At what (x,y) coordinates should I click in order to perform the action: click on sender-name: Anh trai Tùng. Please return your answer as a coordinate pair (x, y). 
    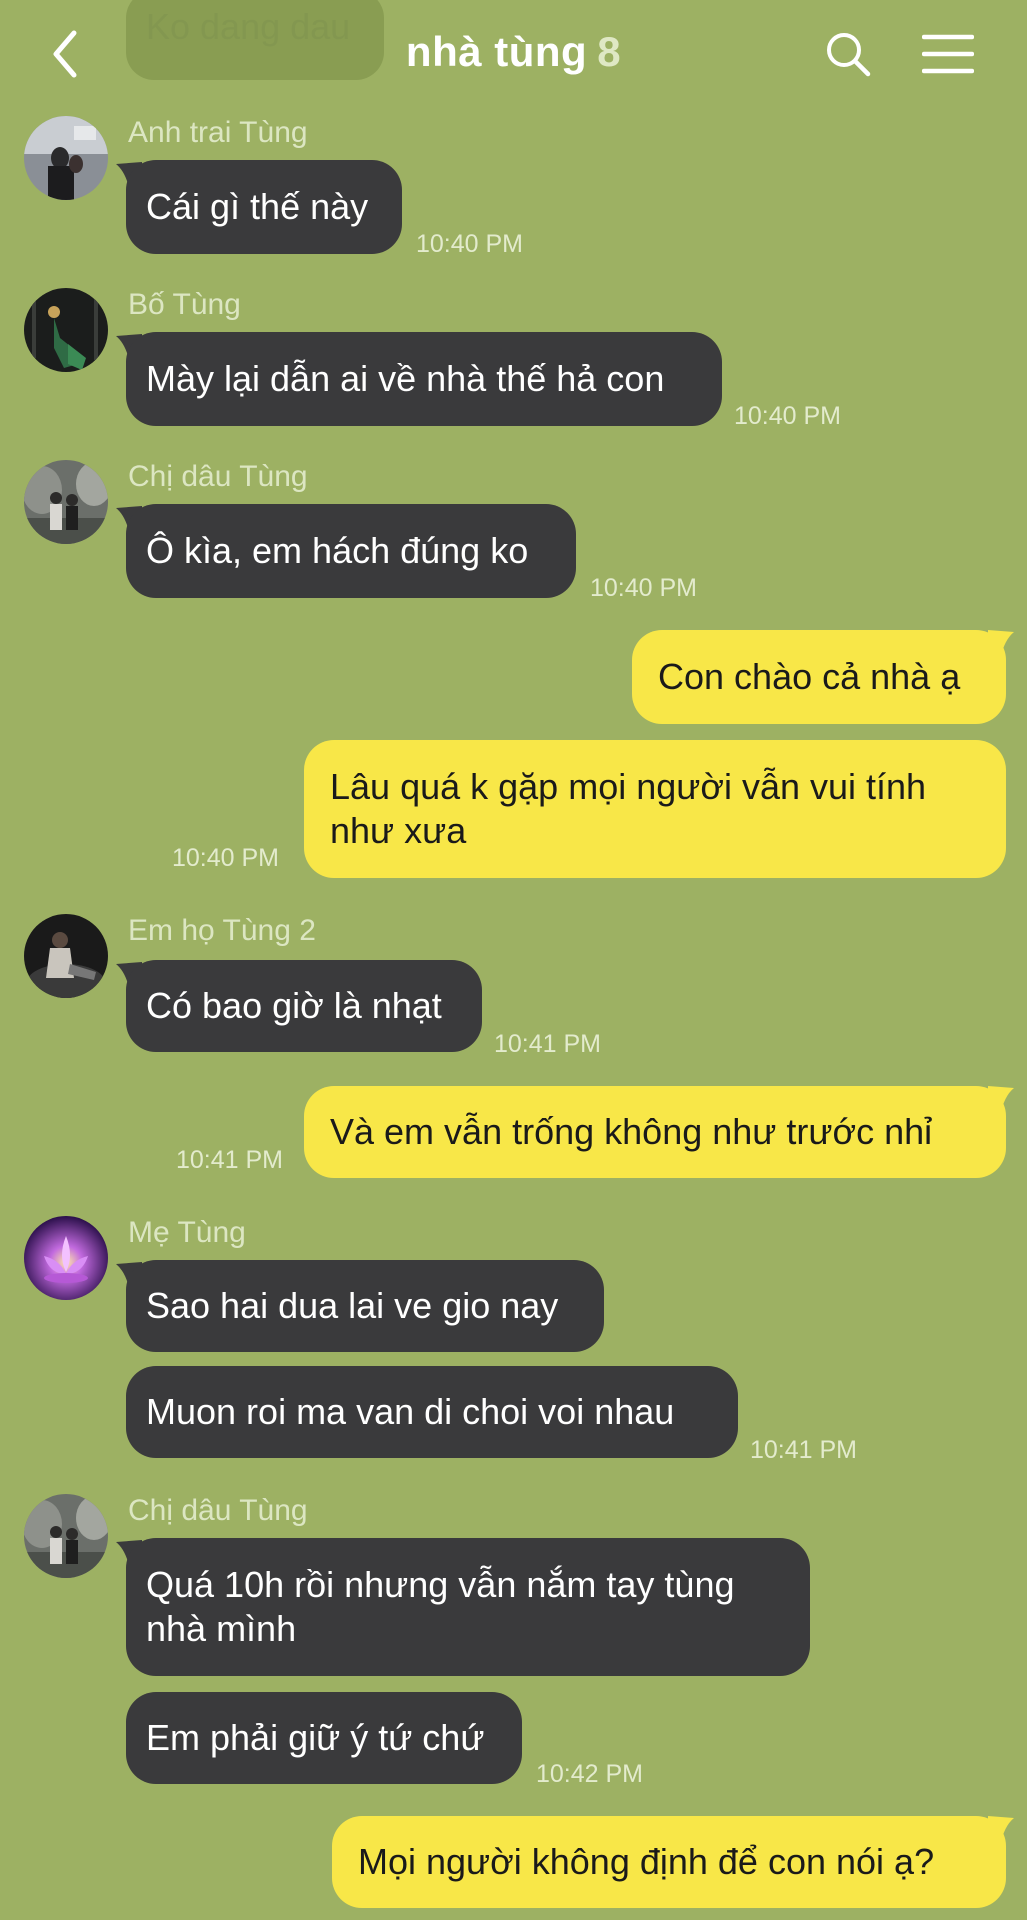
    Looking at the image, I should click on (218, 132).